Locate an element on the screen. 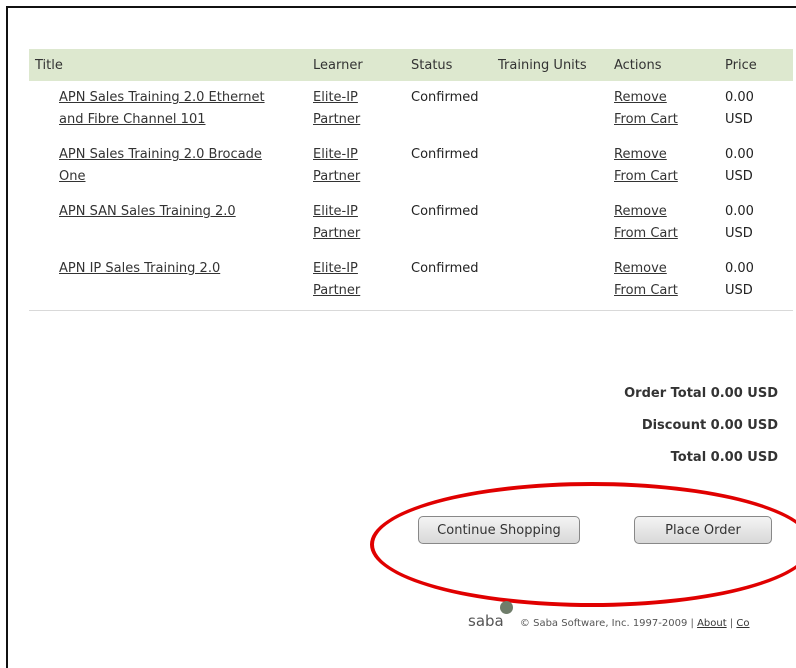 The width and height of the screenshot is (796, 668). table-divider is located at coordinates (411, 310).